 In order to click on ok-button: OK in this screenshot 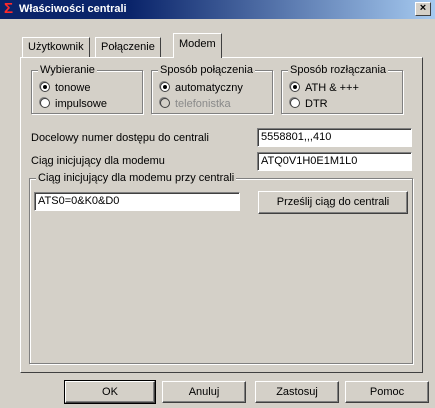, I will do `click(110, 392)`.